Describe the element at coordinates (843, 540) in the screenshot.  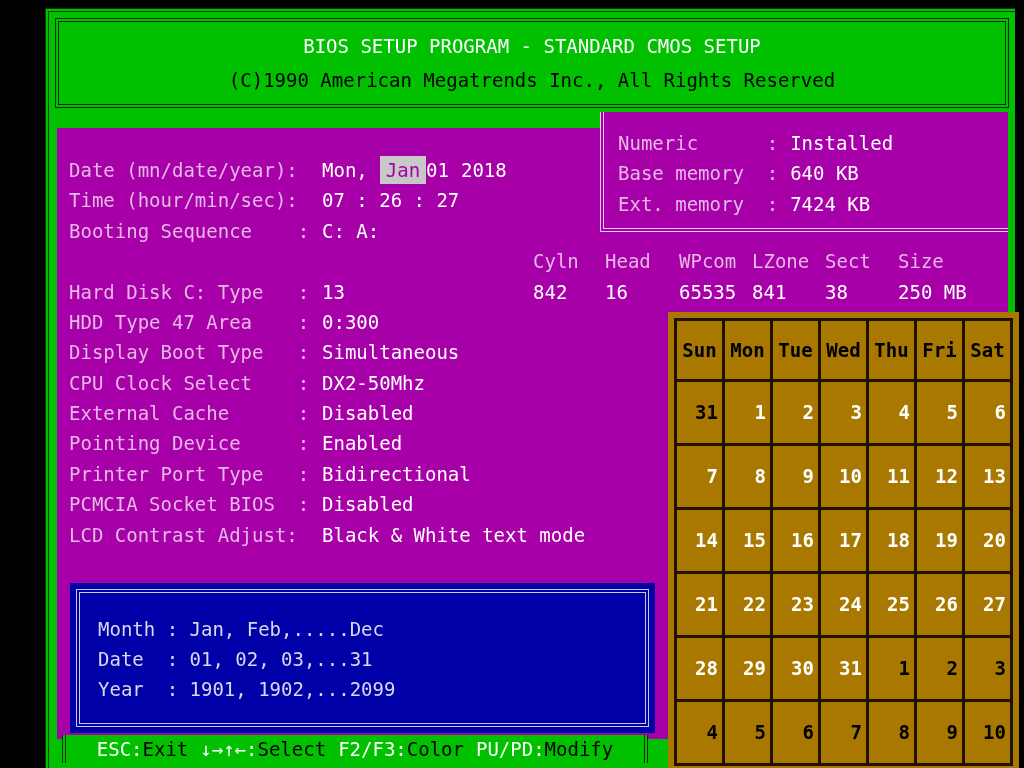
I see `calendar-day: 17` at that location.